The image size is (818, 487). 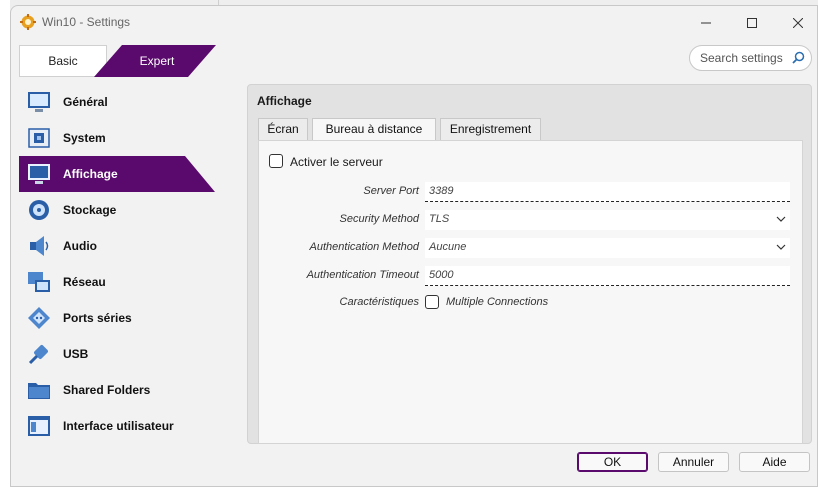 I want to click on window-ui-icon, so click(x=39, y=426).